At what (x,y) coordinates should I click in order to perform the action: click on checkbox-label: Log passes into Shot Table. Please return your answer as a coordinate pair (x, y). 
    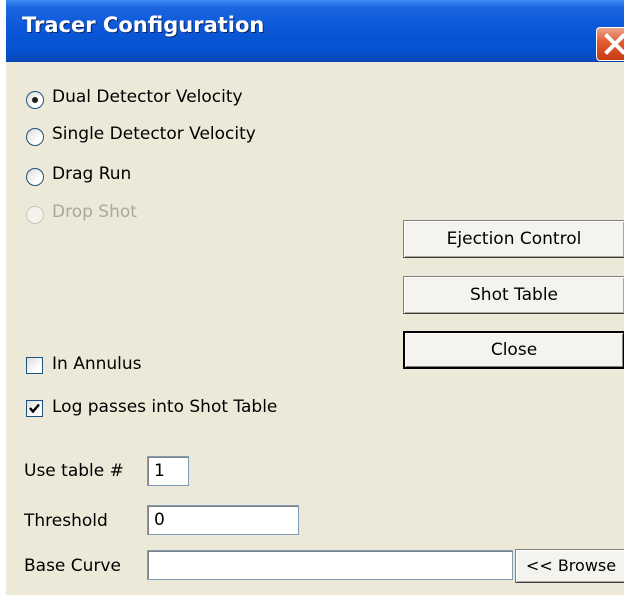
    Looking at the image, I should click on (165, 407).